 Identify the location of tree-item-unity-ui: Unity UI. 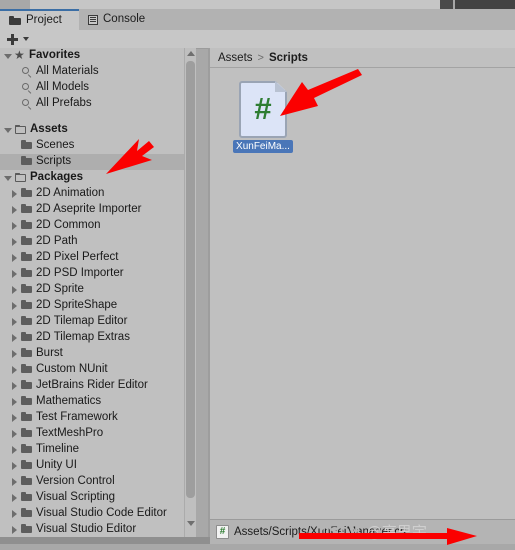
(98, 466).